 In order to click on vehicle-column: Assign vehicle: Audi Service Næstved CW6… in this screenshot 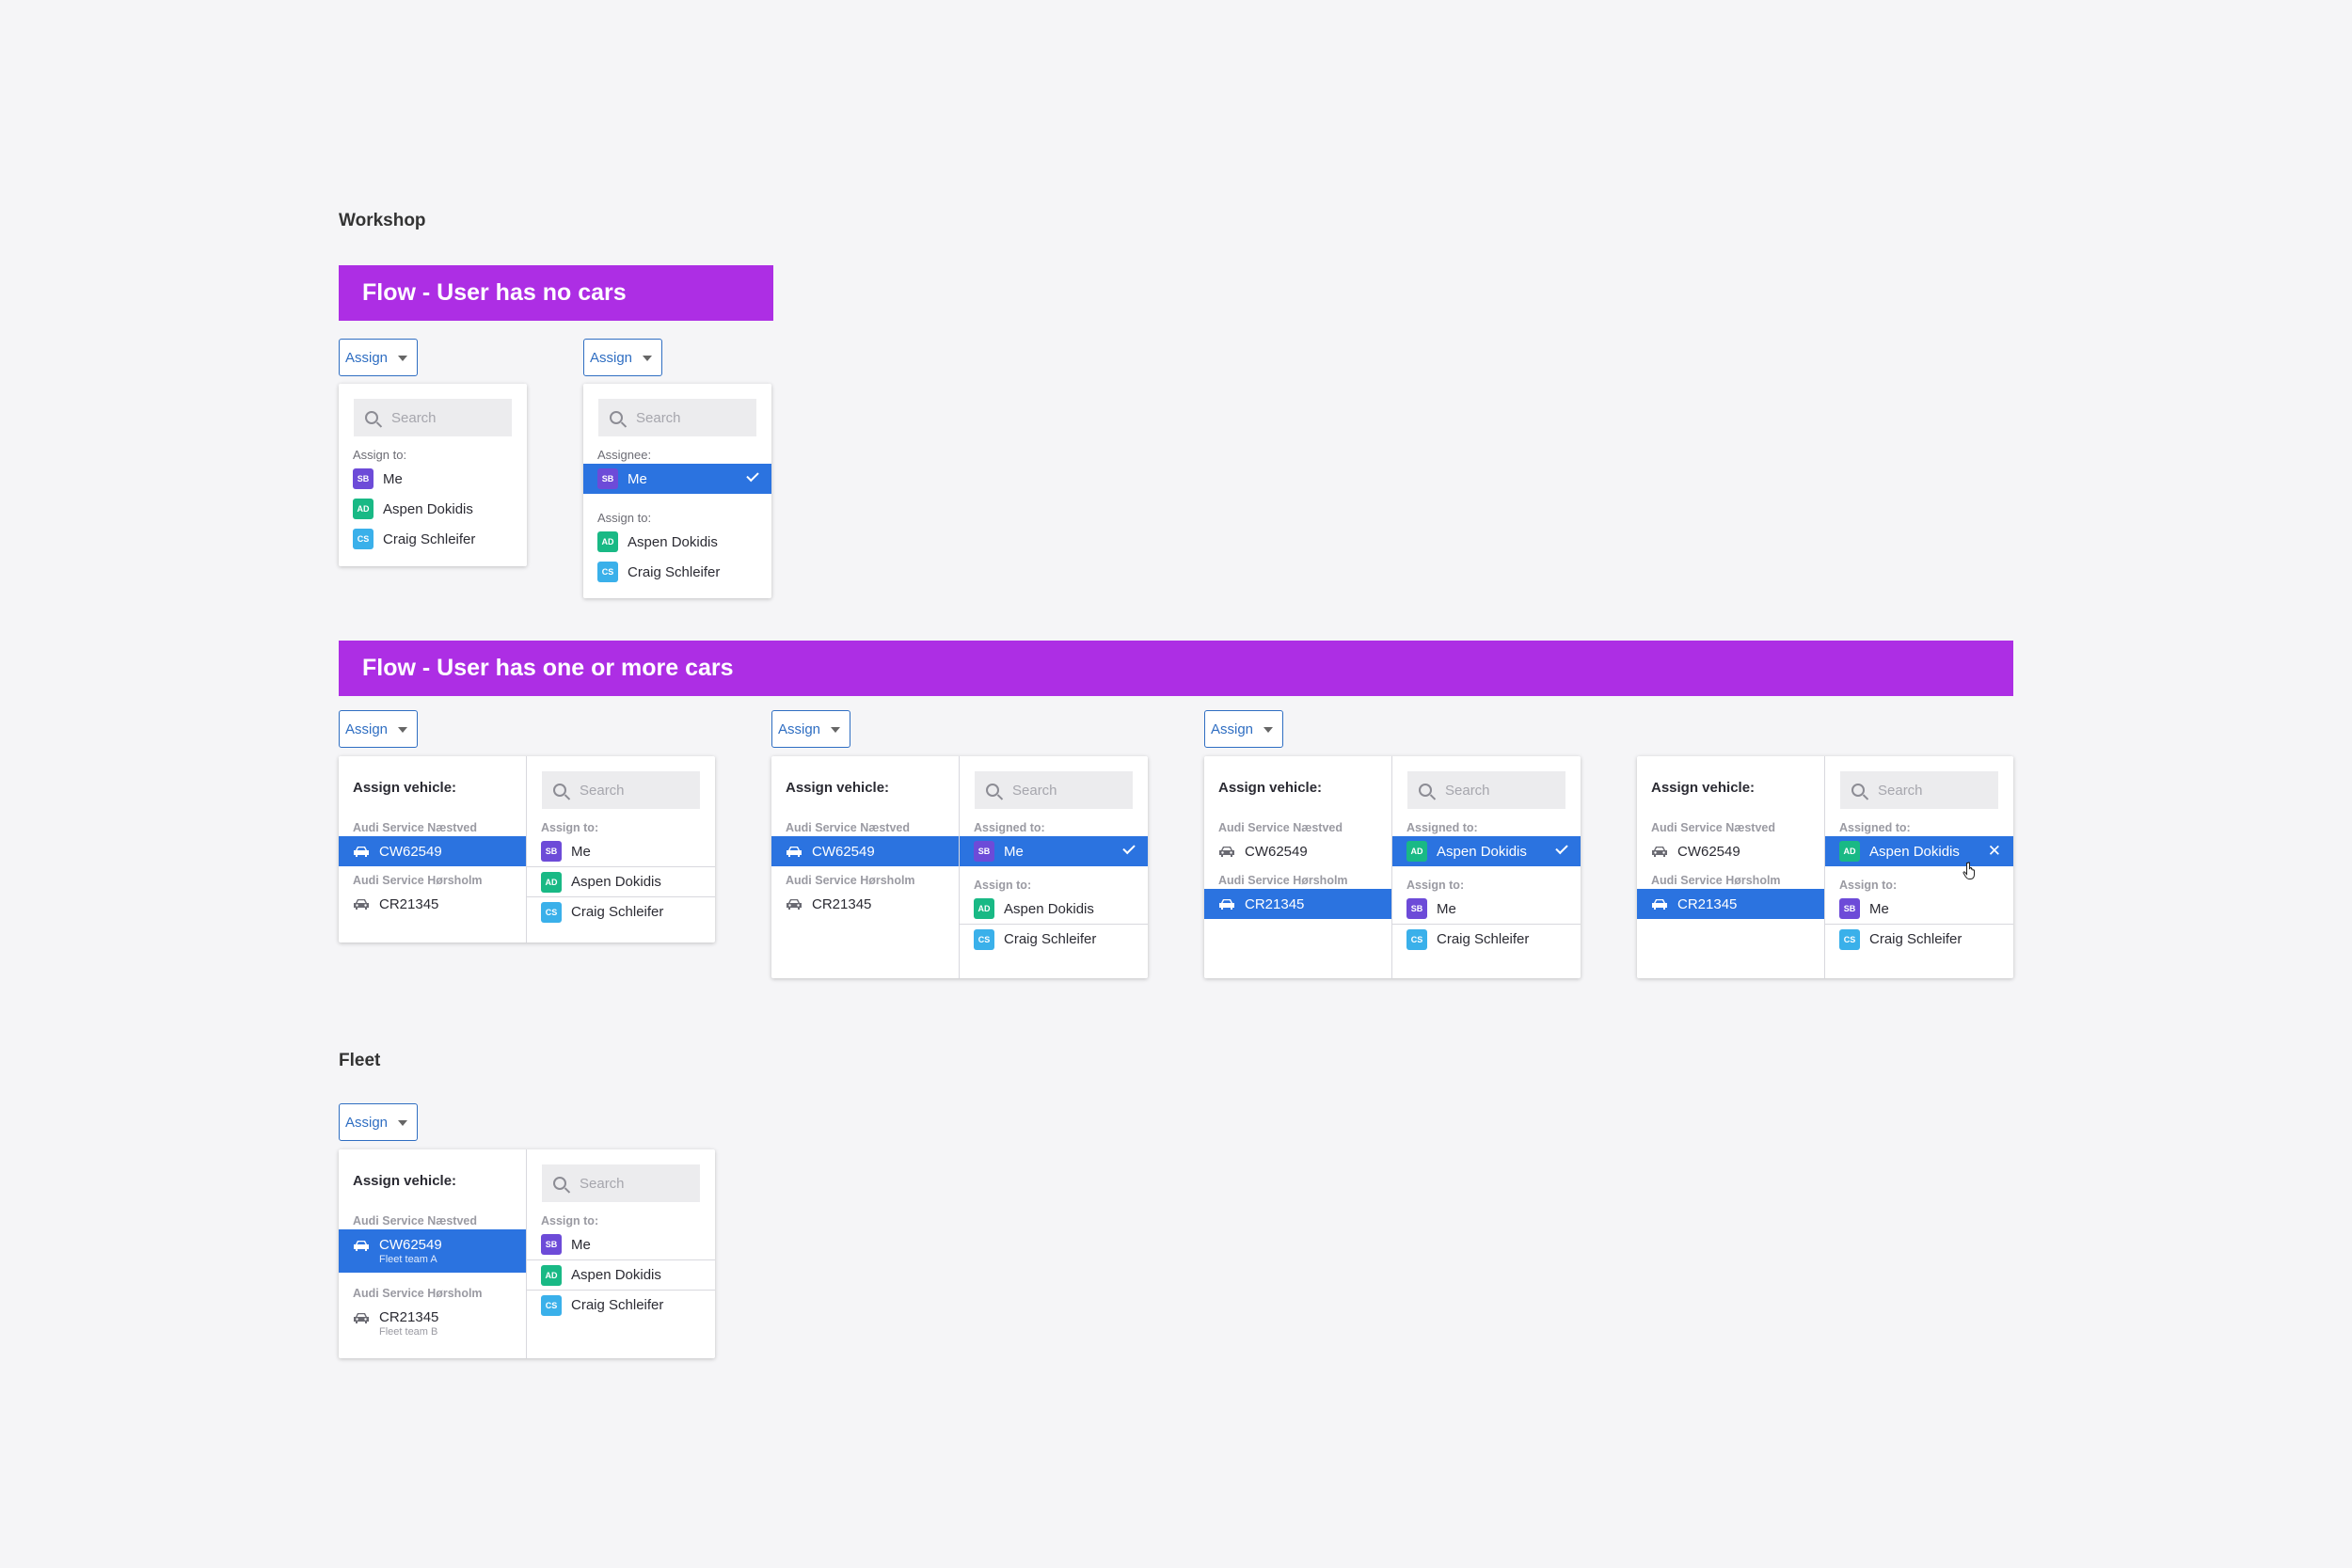, I will do `click(1298, 867)`.